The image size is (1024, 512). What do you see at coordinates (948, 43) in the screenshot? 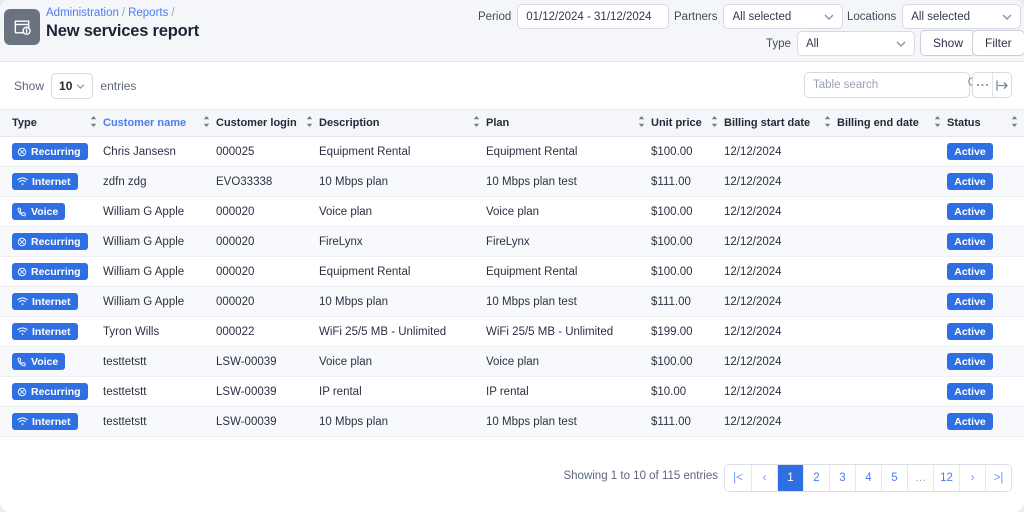
I see `show-button: Show` at bounding box center [948, 43].